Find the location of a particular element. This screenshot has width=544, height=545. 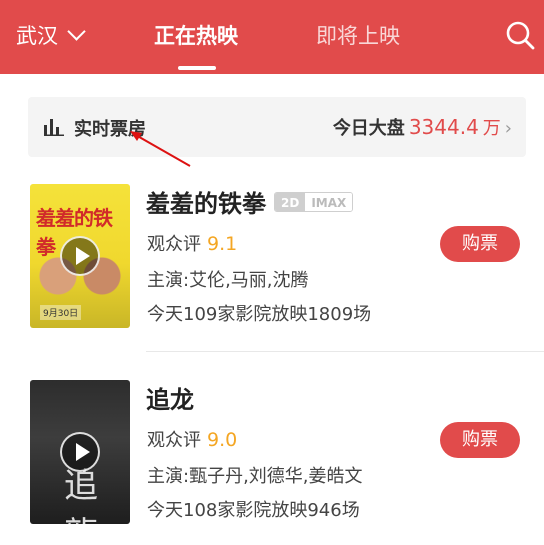

annotation-arrow is located at coordinates (160, 149).